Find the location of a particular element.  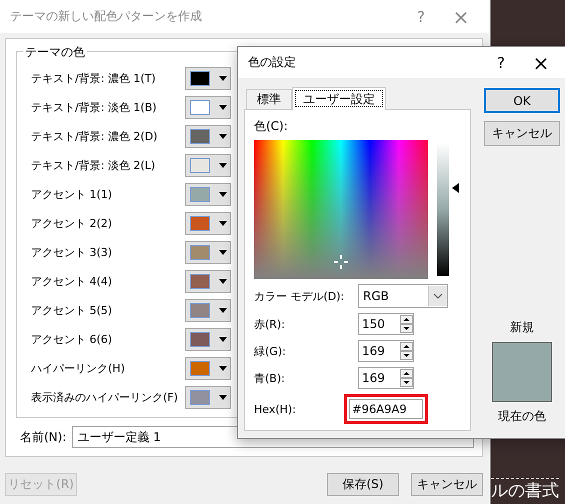

color-label: テキスト/背景: 濃色 2(D) is located at coordinates (94, 136).